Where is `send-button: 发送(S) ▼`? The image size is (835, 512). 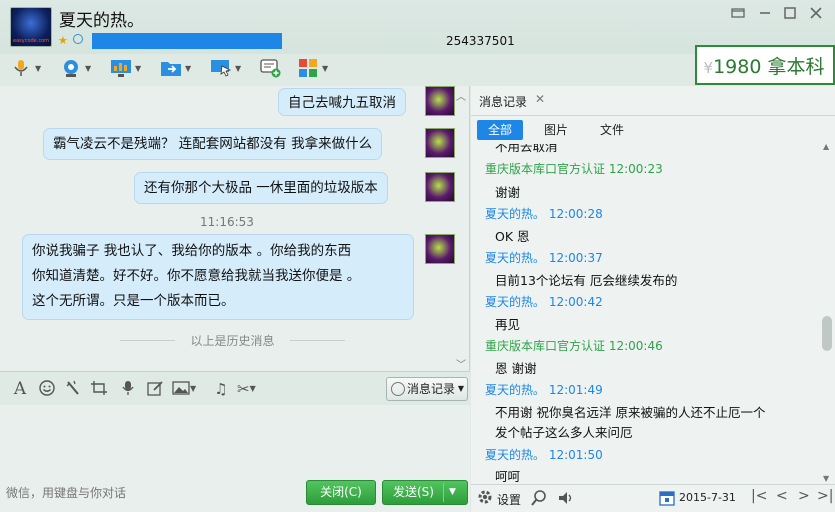 send-button: 发送(S) ▼ is located at coordinates (425, 492).